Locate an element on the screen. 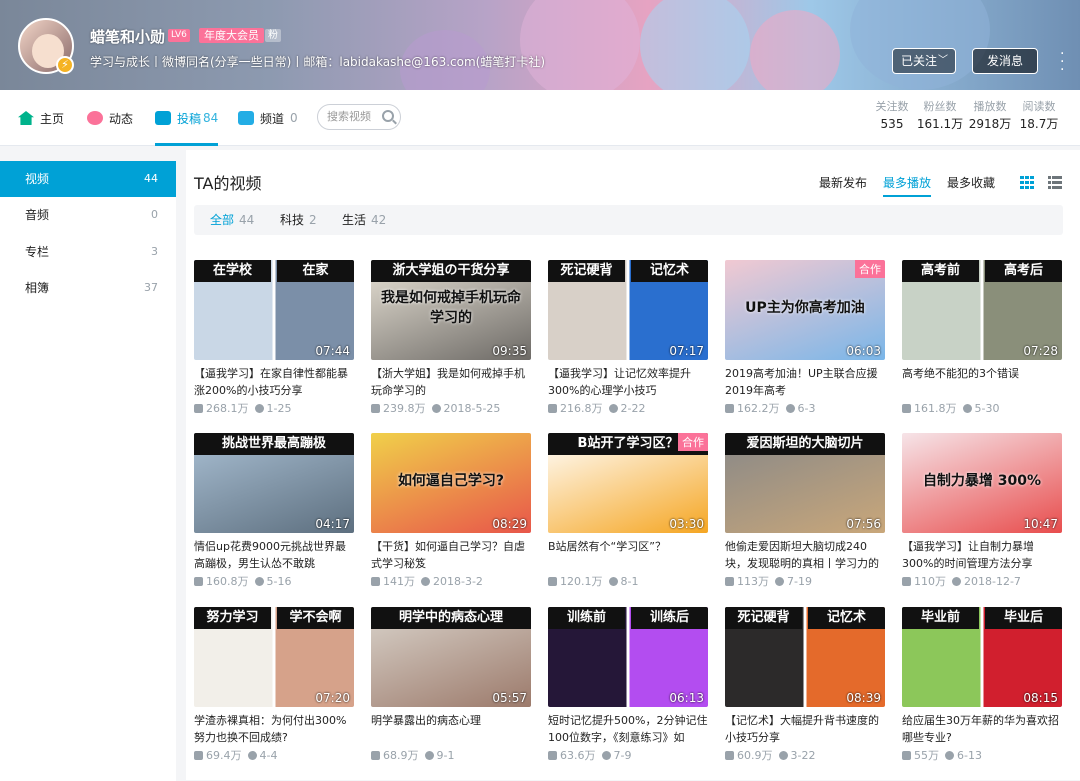 This screenshot has width=1080, height=781. stat-label: 关注数 is located at coordinates (892, 106).